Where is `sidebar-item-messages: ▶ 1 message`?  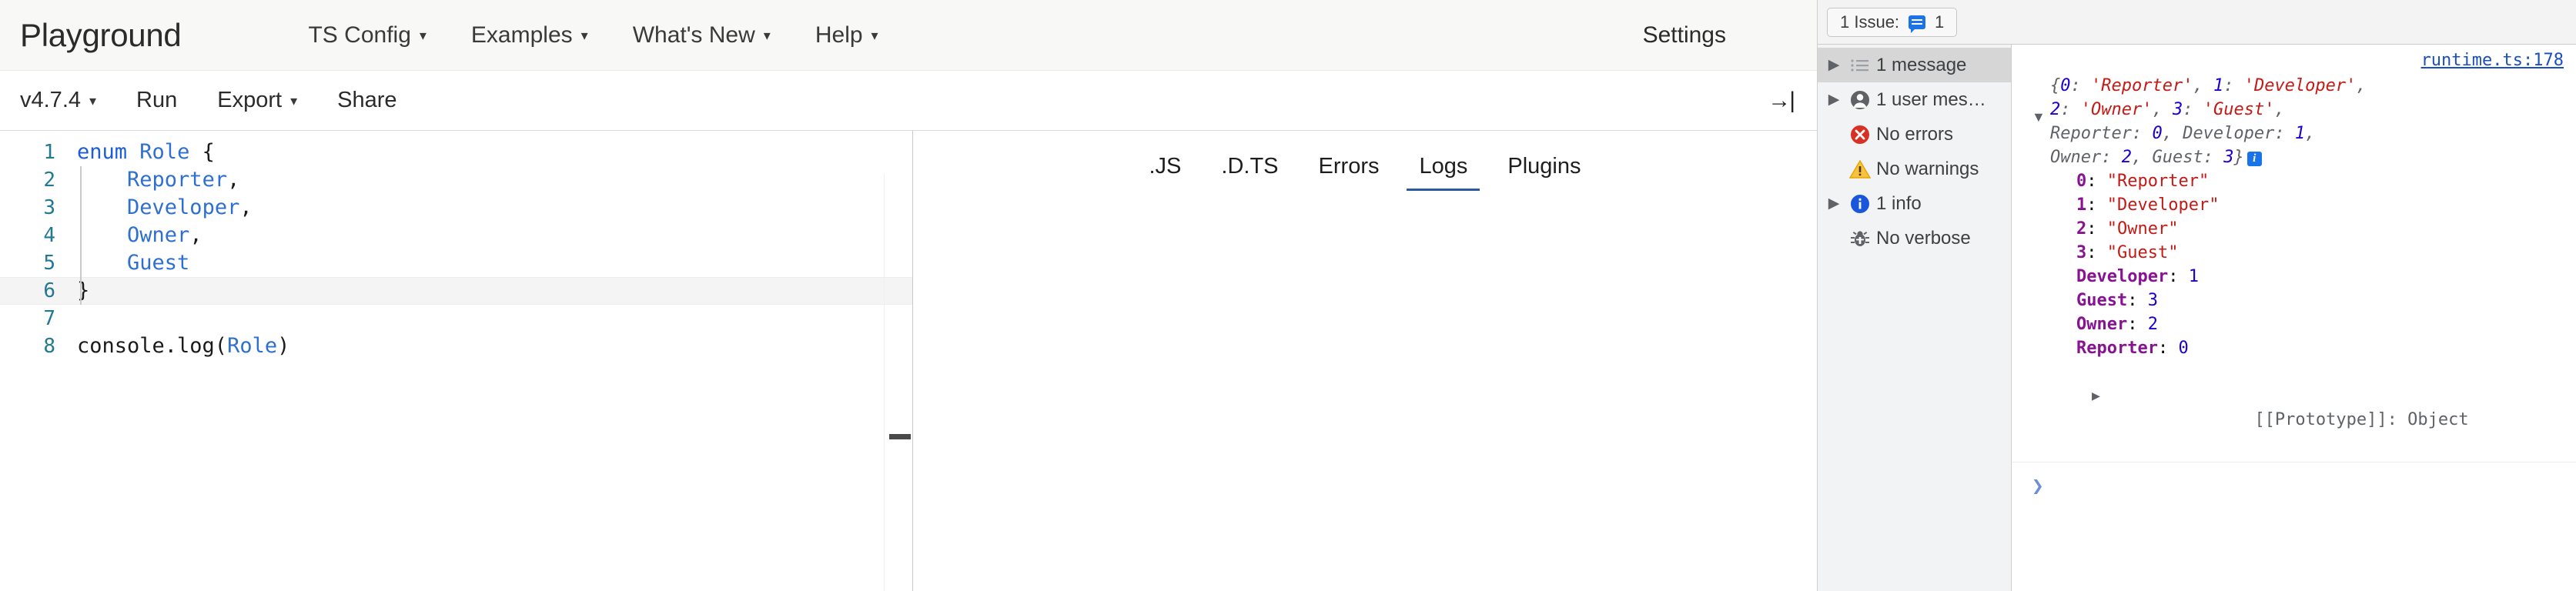 sidebar-item-messages: ▶ 1 message is located at coordinates (1914, 65).